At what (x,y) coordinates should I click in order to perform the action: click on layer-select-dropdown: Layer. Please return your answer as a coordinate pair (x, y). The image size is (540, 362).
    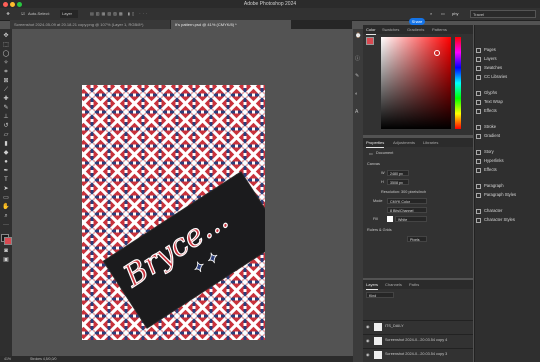
    Looking at the image, I should click on (69, 14).